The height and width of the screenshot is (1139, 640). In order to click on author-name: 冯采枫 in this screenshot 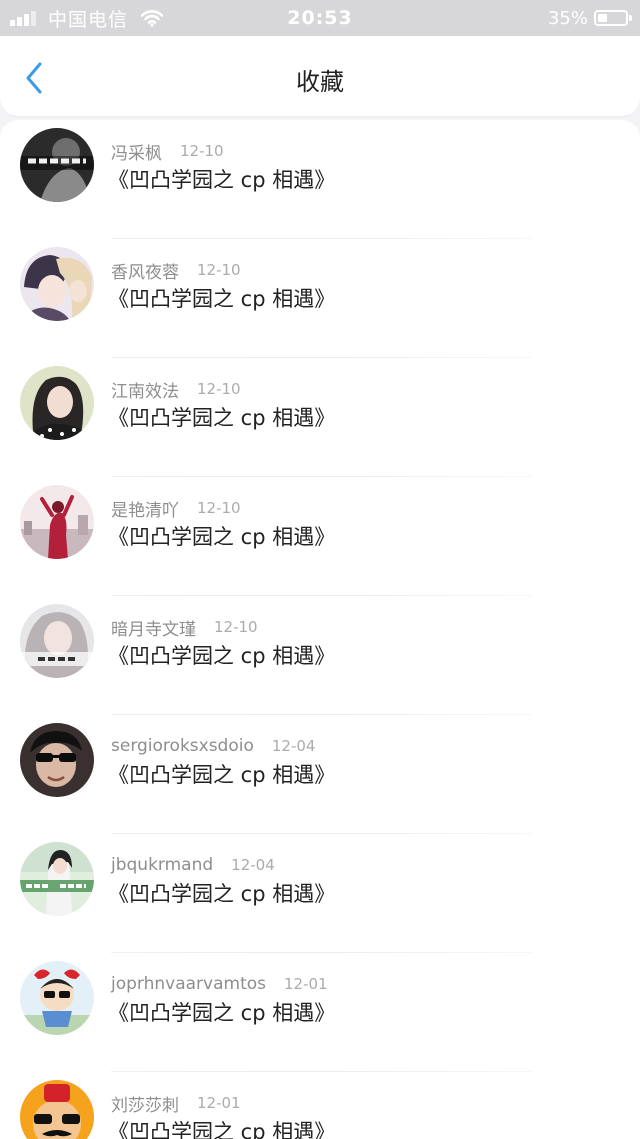, I will do `click(136, 151)`.